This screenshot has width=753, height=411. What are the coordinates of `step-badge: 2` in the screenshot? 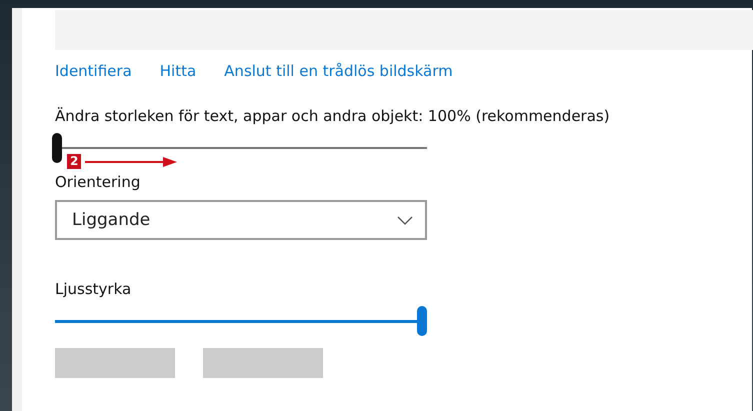 It's located at (74, 161).